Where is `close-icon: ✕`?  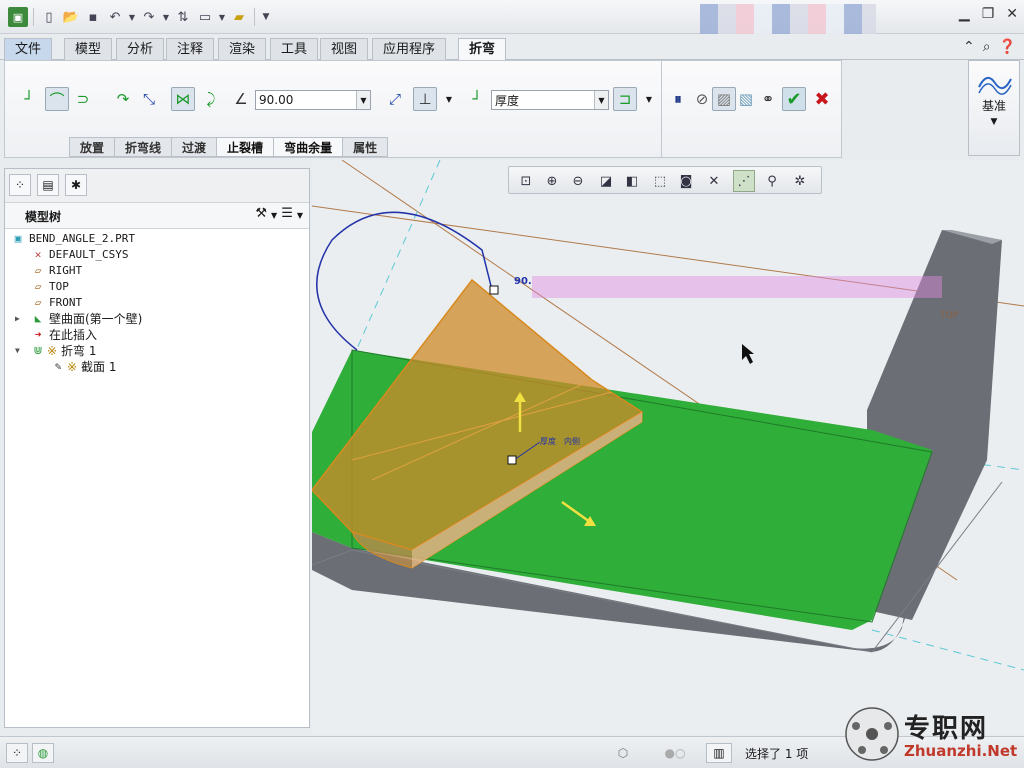
close-icon: ✕ is located at coordinates (1012, 14).